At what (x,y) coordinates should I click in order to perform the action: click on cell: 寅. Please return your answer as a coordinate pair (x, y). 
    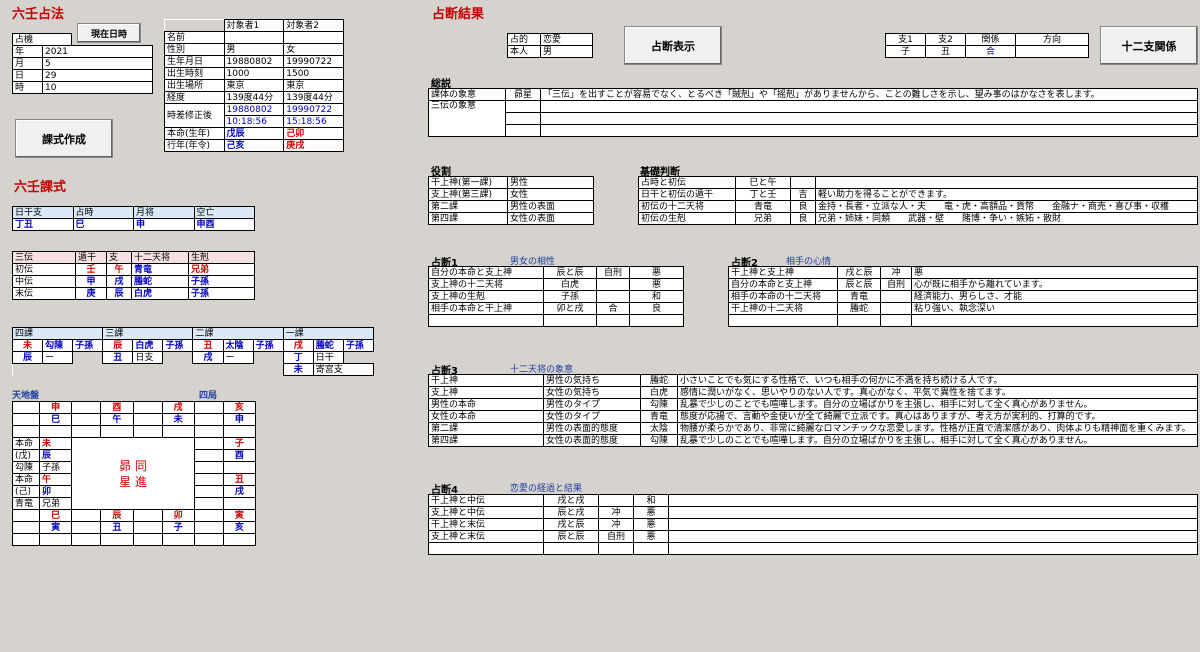
    Looking at the image, I should click on (55, 527).